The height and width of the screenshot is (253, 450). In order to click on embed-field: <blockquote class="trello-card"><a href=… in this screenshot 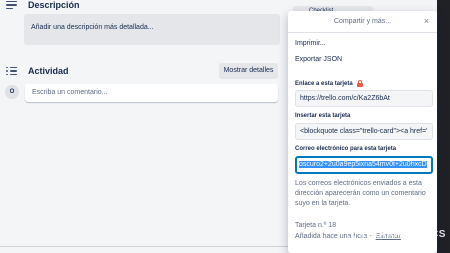, I will do `click(364, 131)`.